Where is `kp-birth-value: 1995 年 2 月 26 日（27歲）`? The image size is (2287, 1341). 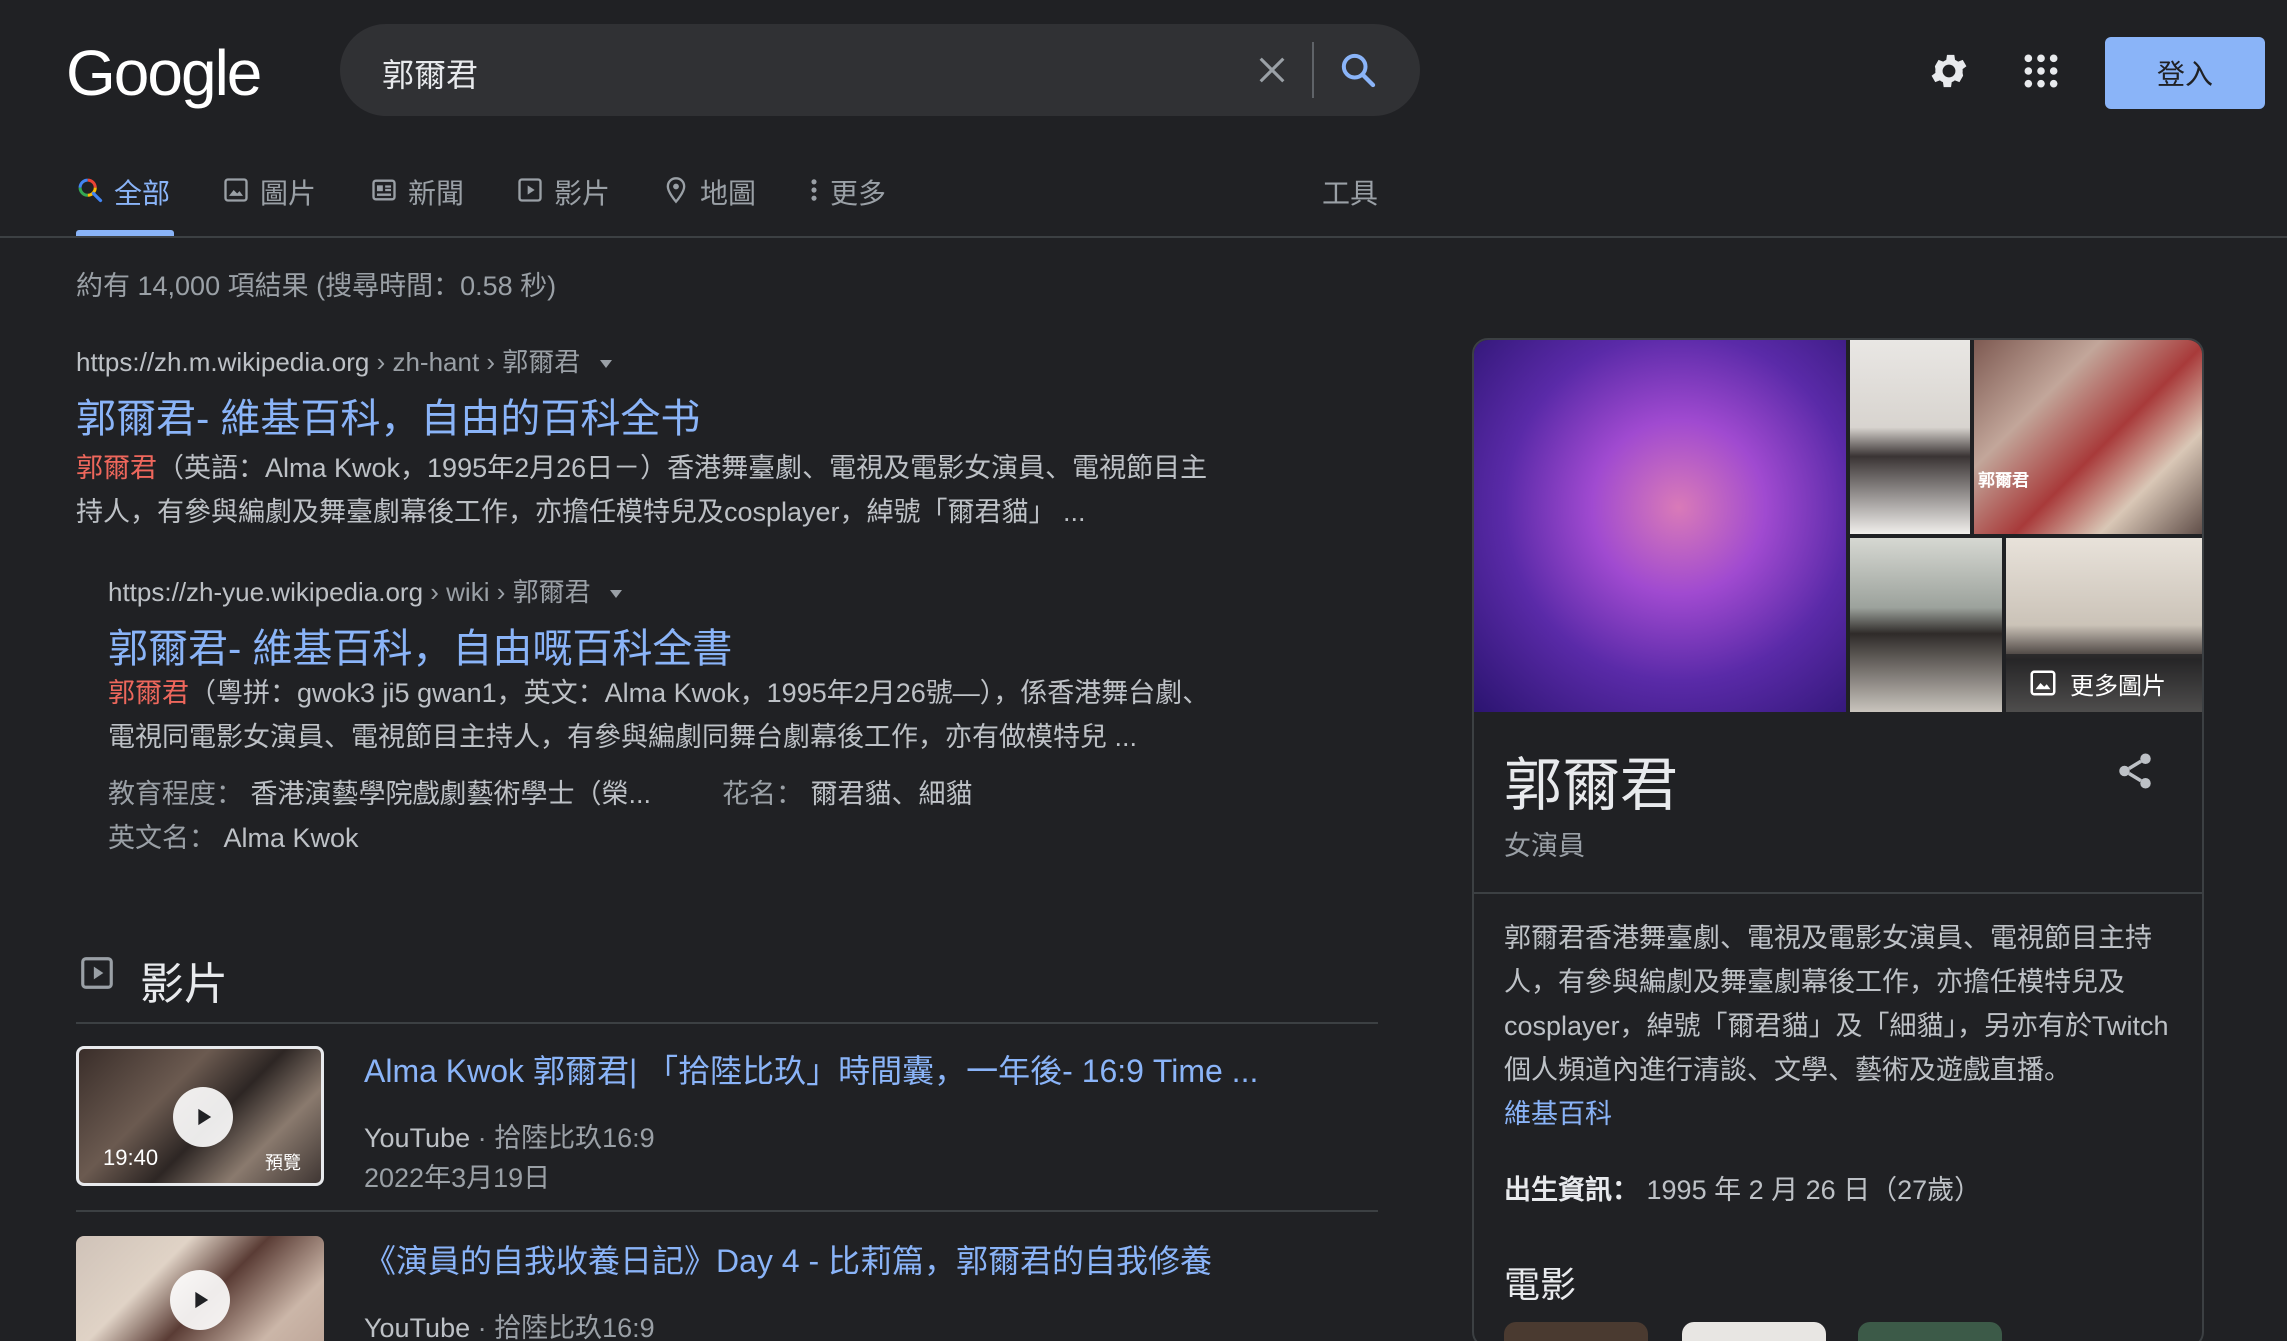
kp-birth-value: 1995 年 2 月 26 日（27歲） is located at coordinates (1814, 1190).